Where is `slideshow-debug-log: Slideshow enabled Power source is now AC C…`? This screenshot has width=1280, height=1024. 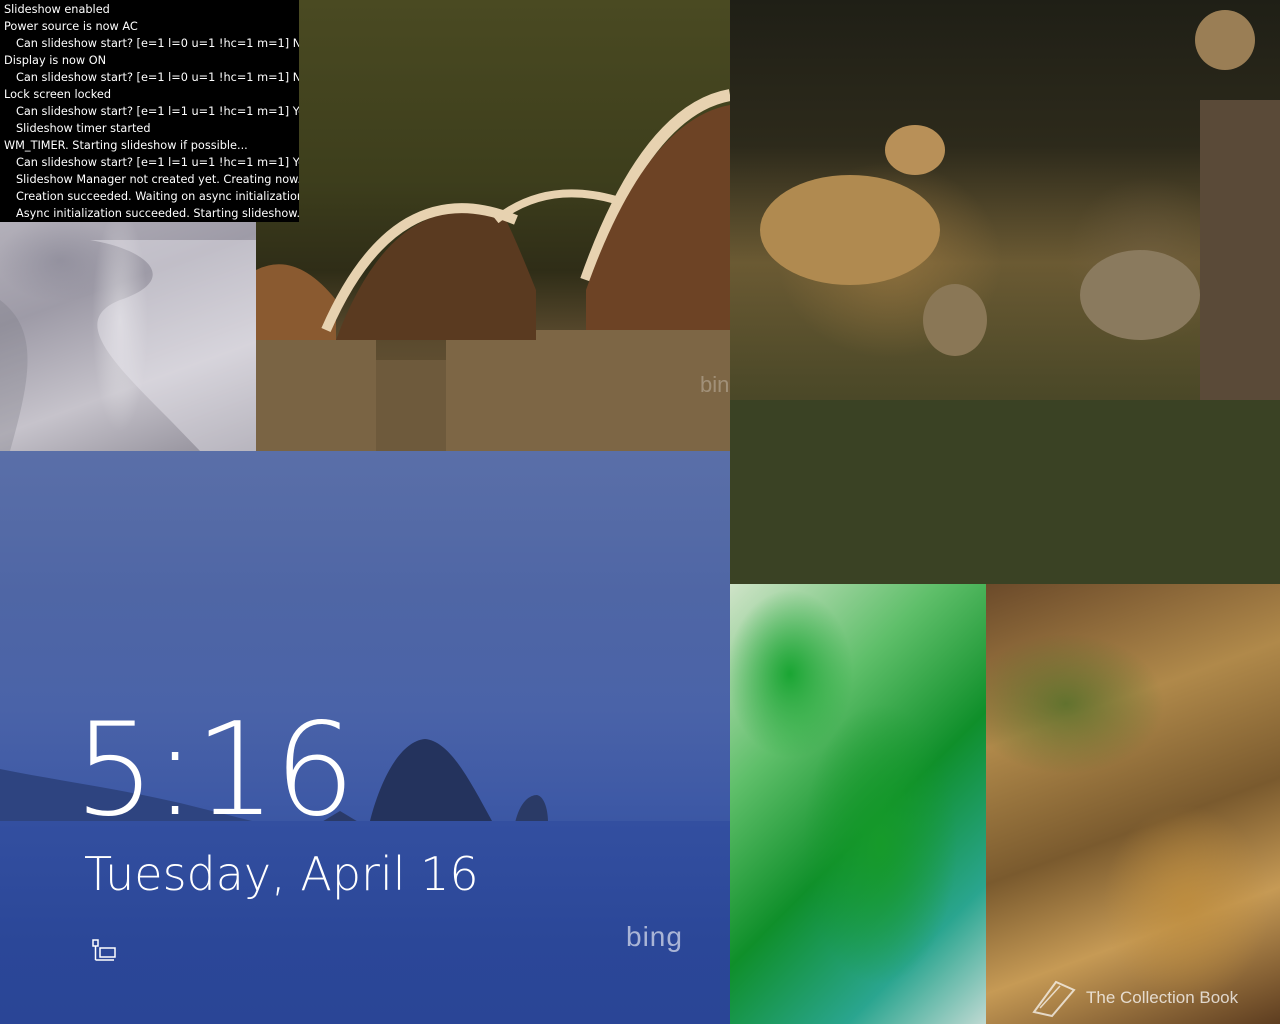
slideshow-debug-log: Slideshow enabled Power source is now AC C… is located at coordinates (149, 111).